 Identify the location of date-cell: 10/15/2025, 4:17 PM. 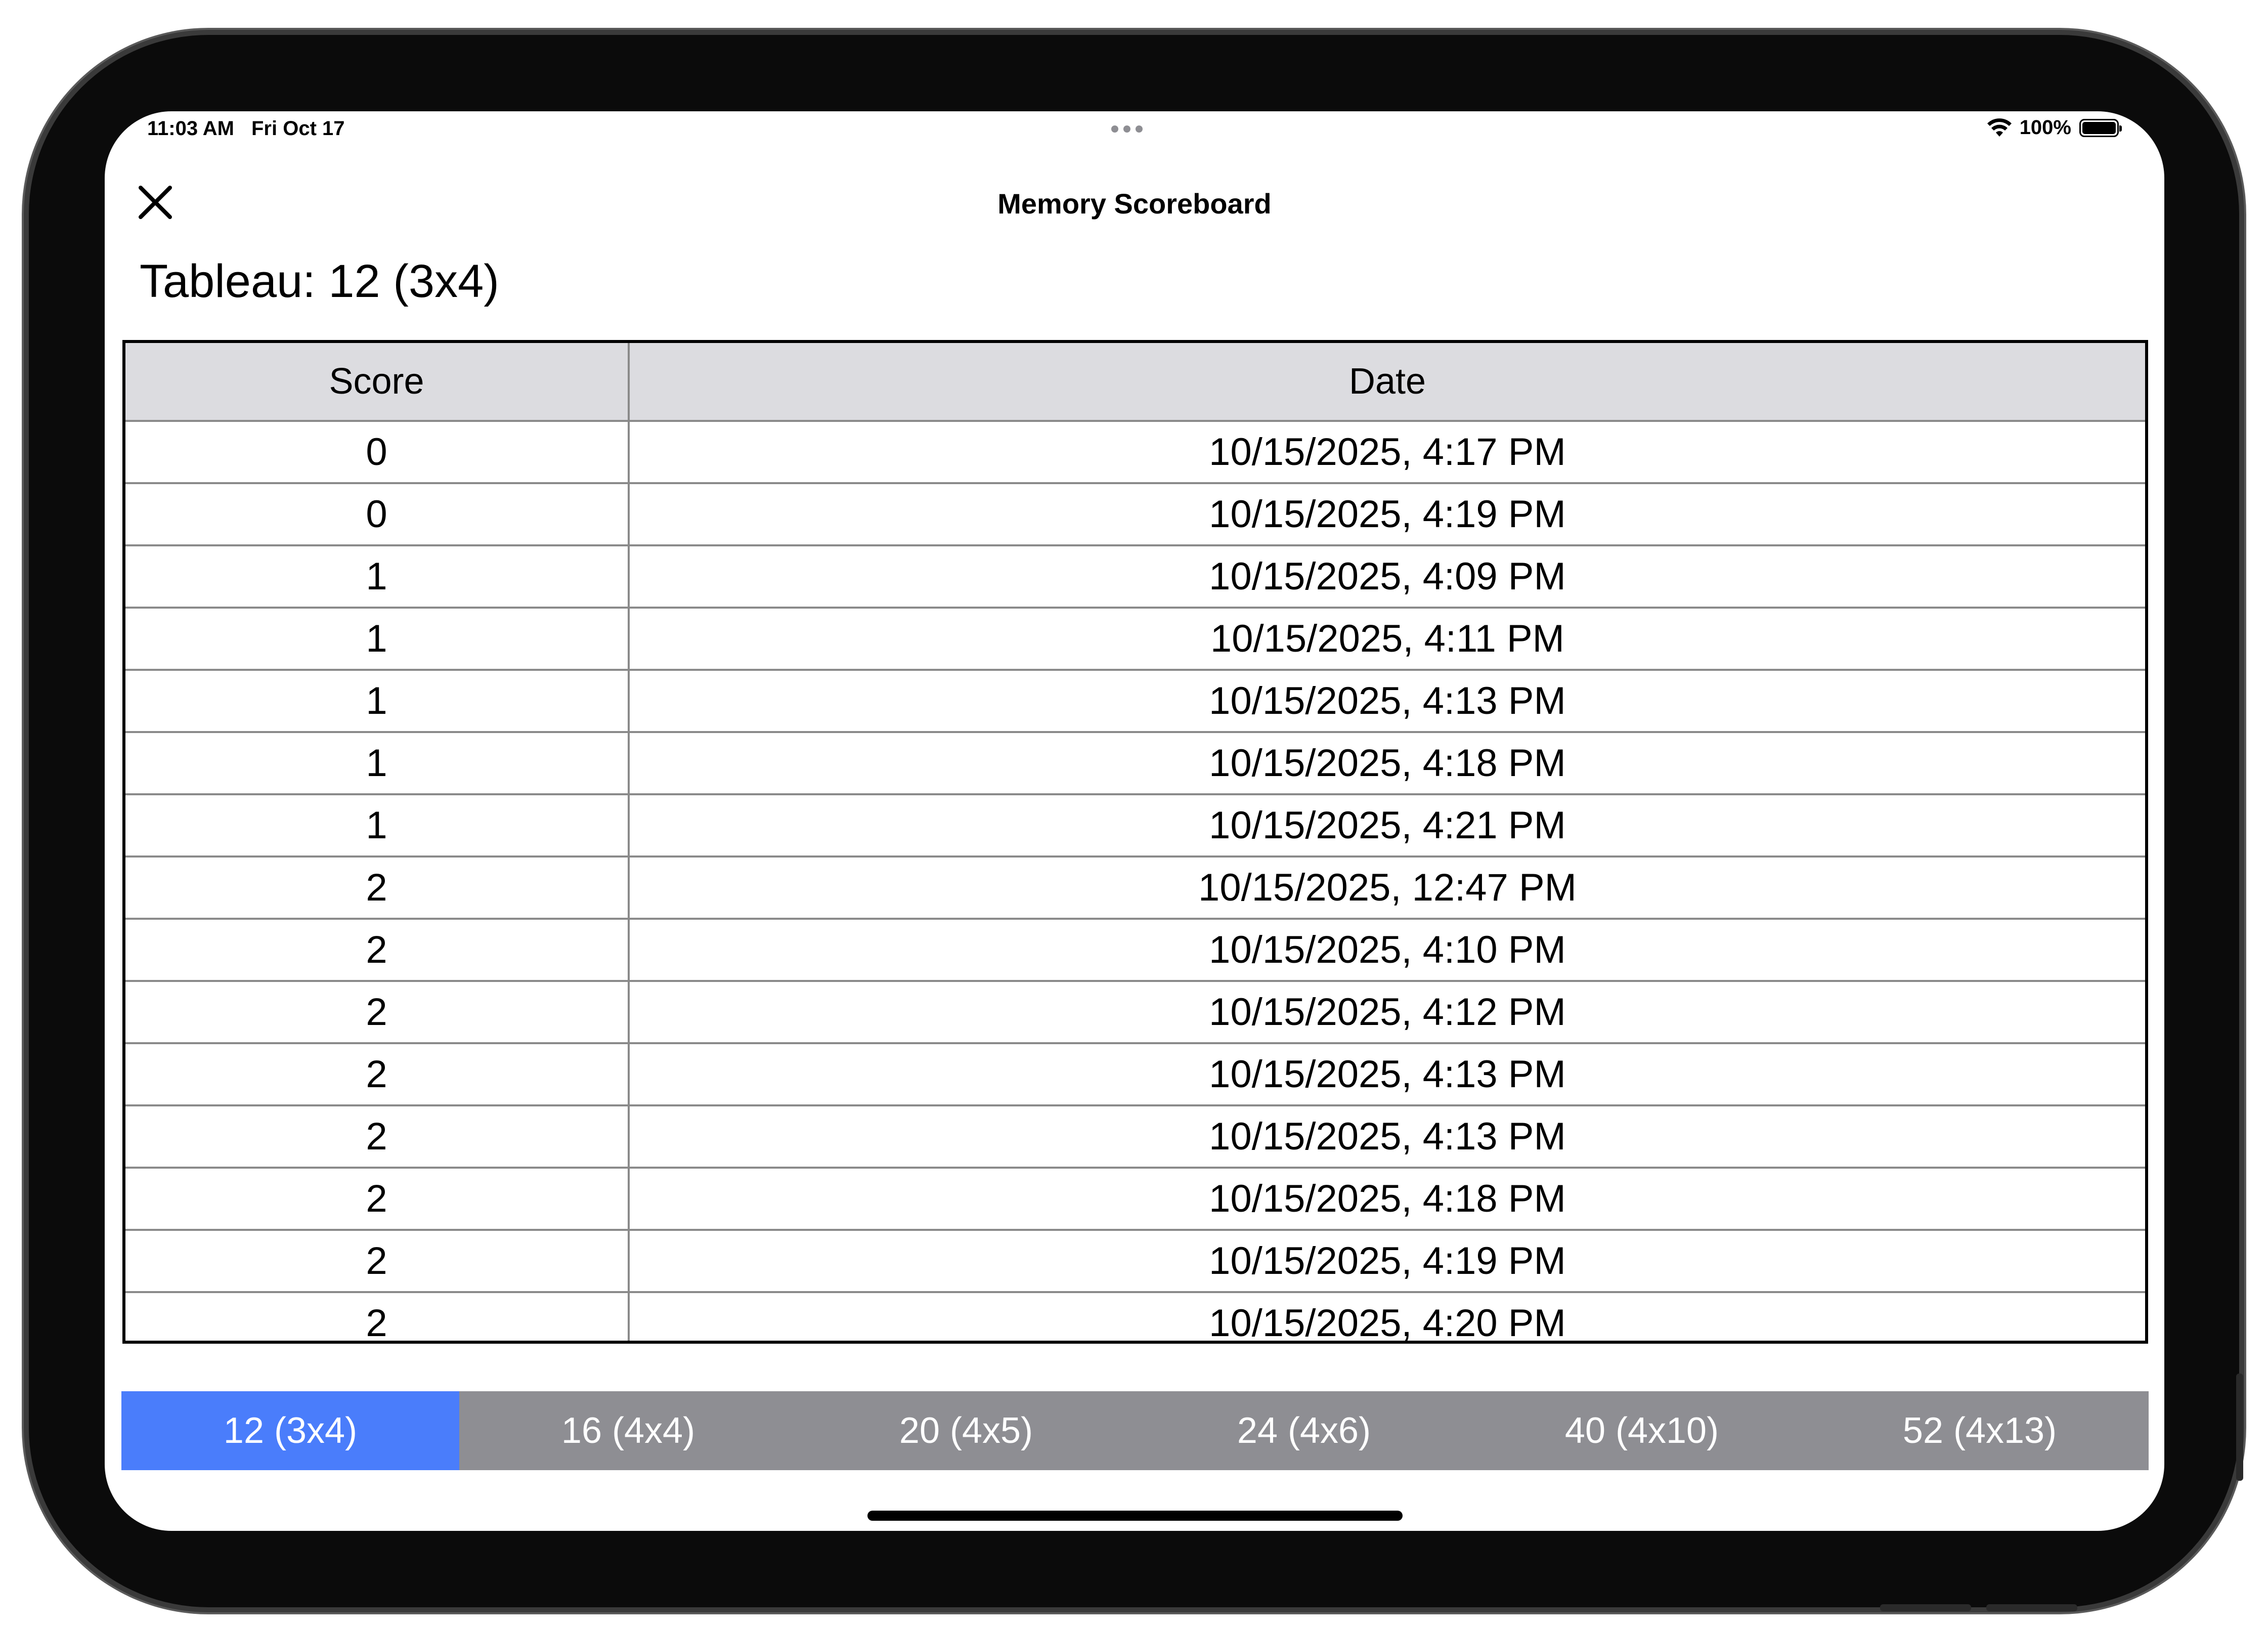
(1387, 452).